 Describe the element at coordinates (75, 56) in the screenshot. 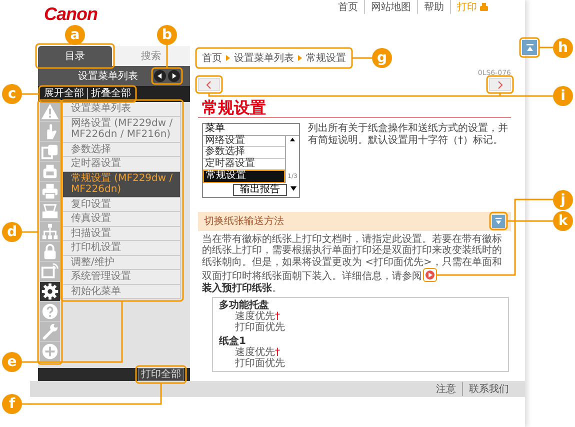

I see `nav-tab: 目录` at that location.